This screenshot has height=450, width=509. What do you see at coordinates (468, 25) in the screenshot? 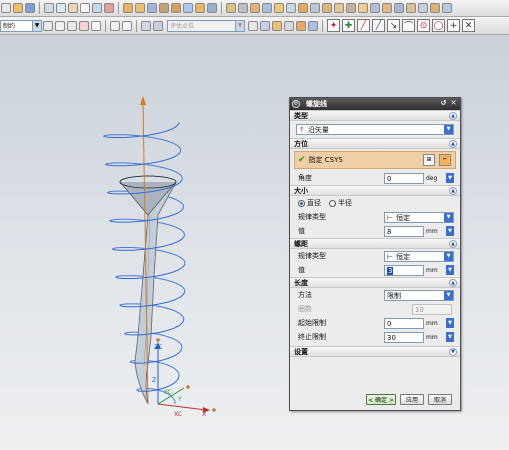
I see `existing-point-snap-icon: ✕` at bounding box center [468, 25].